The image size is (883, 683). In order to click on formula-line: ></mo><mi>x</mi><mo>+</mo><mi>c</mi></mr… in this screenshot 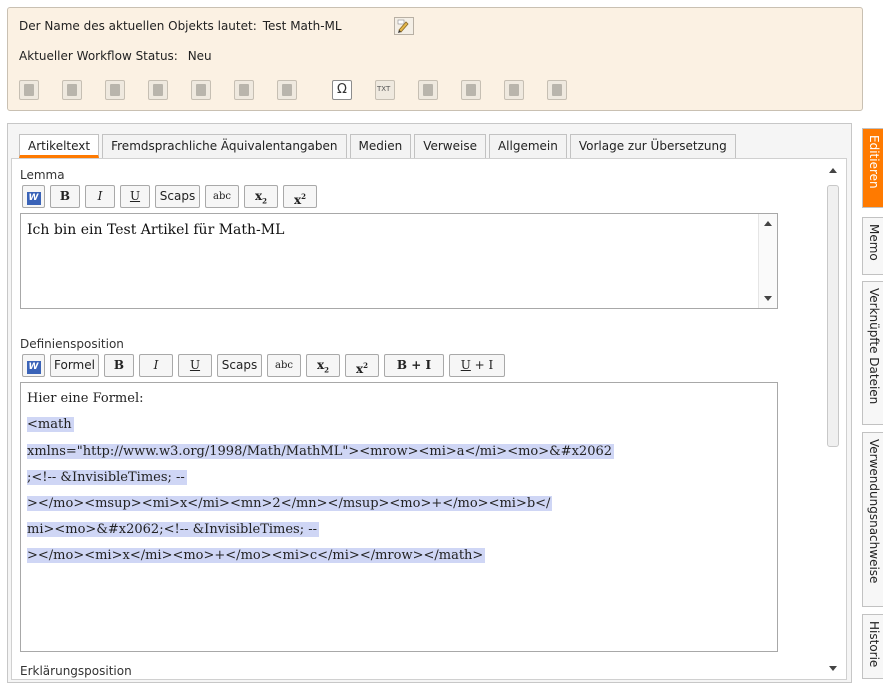, I will do `click(256, 555)`.